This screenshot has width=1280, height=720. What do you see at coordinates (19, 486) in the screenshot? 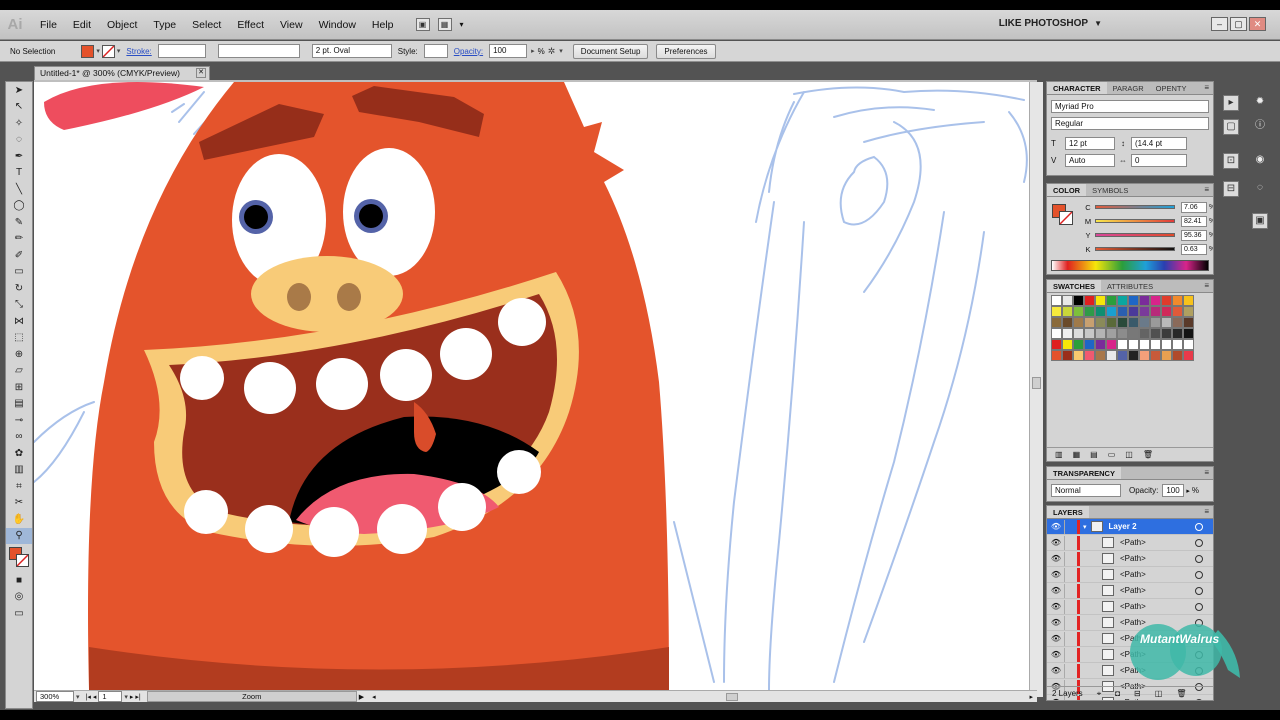
I see `artboard-tool-icon: ⌗` at bounding box center [19, 486].